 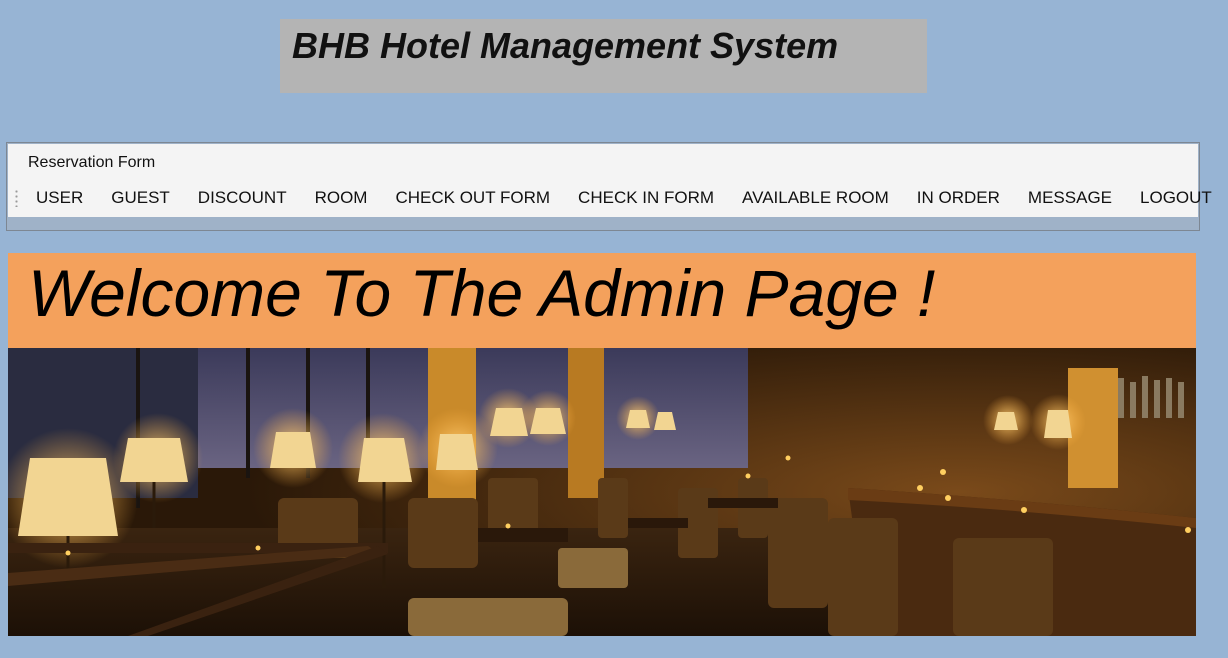 I want to click on app-title-box: BHB Hotel Management System, so click(x=603, y=56).